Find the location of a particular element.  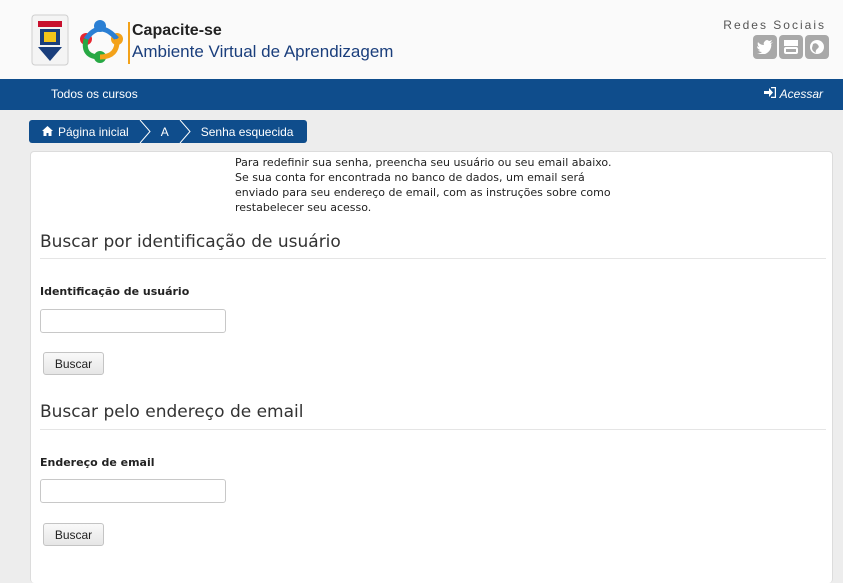

search-email-button: Buscar is located at coordinates (73, 534).